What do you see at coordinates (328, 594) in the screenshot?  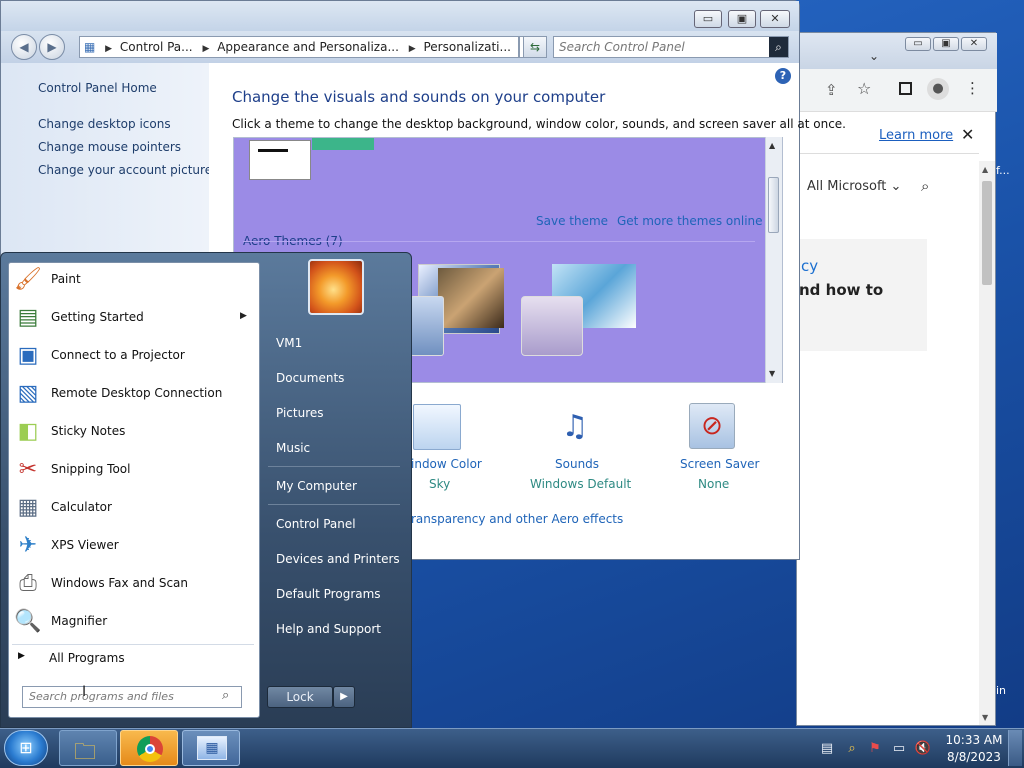 I see `start-item-default-programs: Default Programs` at bounding box center [328, 594].